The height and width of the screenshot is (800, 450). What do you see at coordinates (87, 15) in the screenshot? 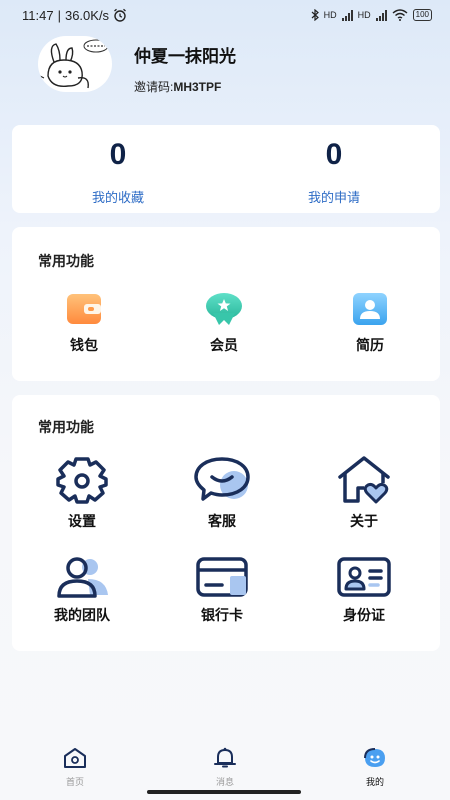
I see `status-speed: 36.0K/s` at bounding box center [87, 15].